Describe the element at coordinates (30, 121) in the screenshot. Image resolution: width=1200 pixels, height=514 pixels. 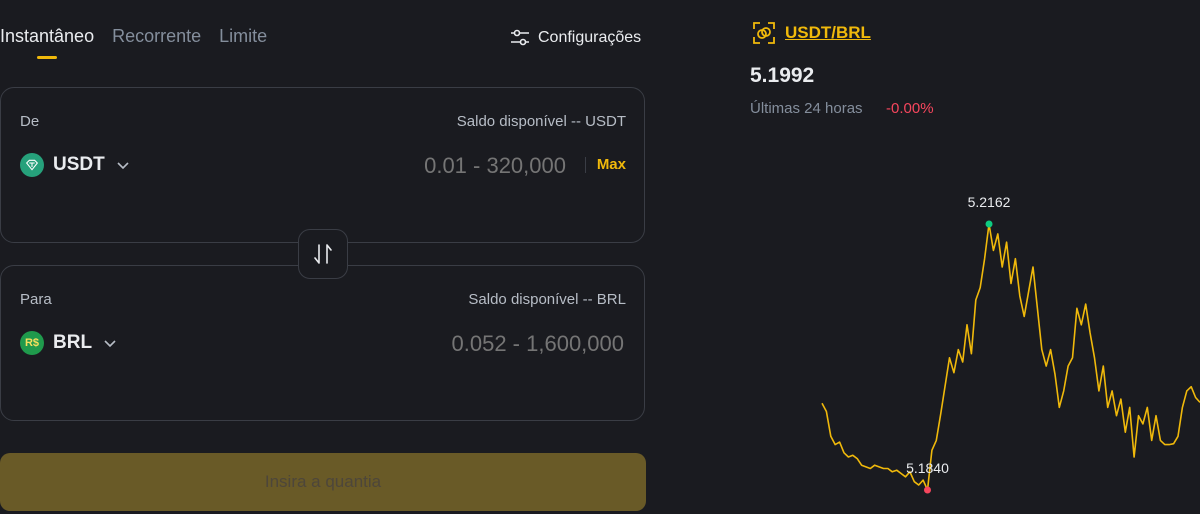
I see `from-label: De` at that location.